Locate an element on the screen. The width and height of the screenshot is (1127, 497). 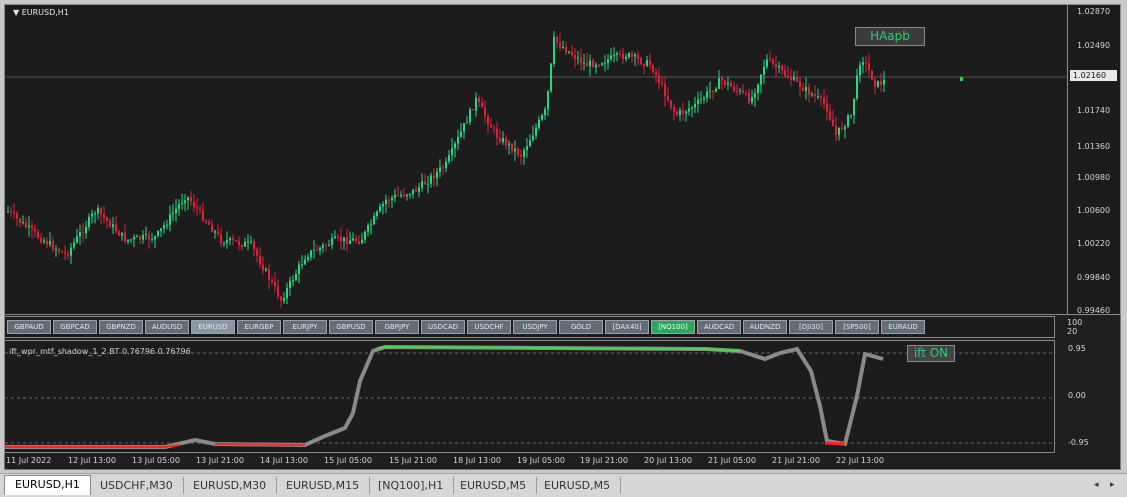
symbol-button-usdchf: USDCHF is located at coordinates (489, 327).